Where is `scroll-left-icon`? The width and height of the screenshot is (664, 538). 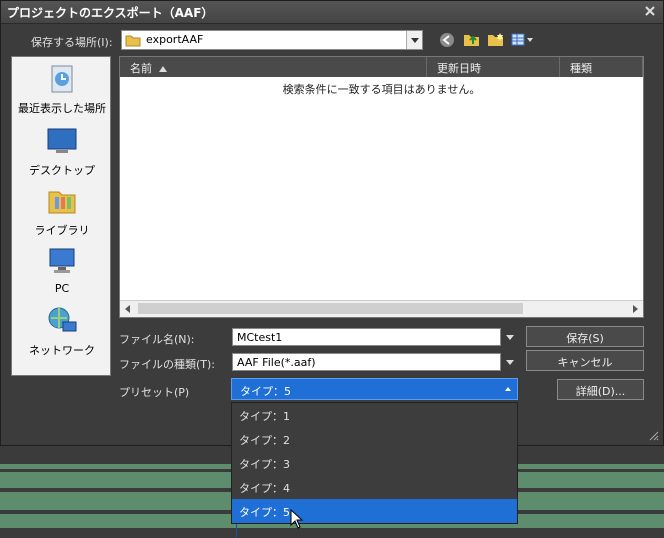
scroll-left-icon is located at coordinates (127, 309).